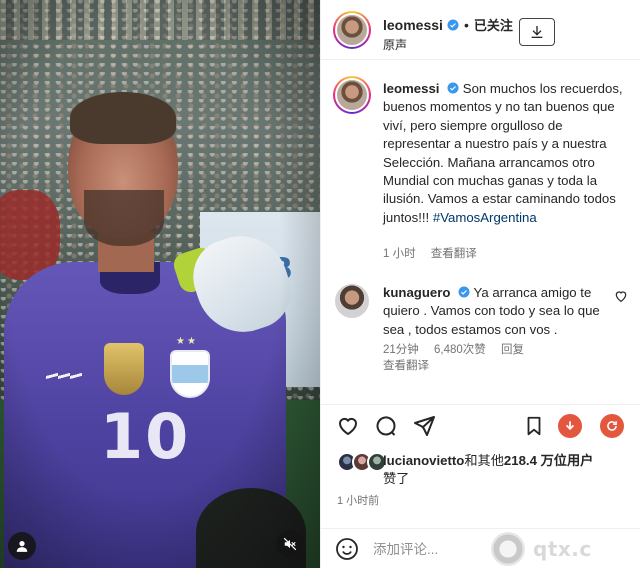  I want to click on watermark-logo, so click(508, 549).